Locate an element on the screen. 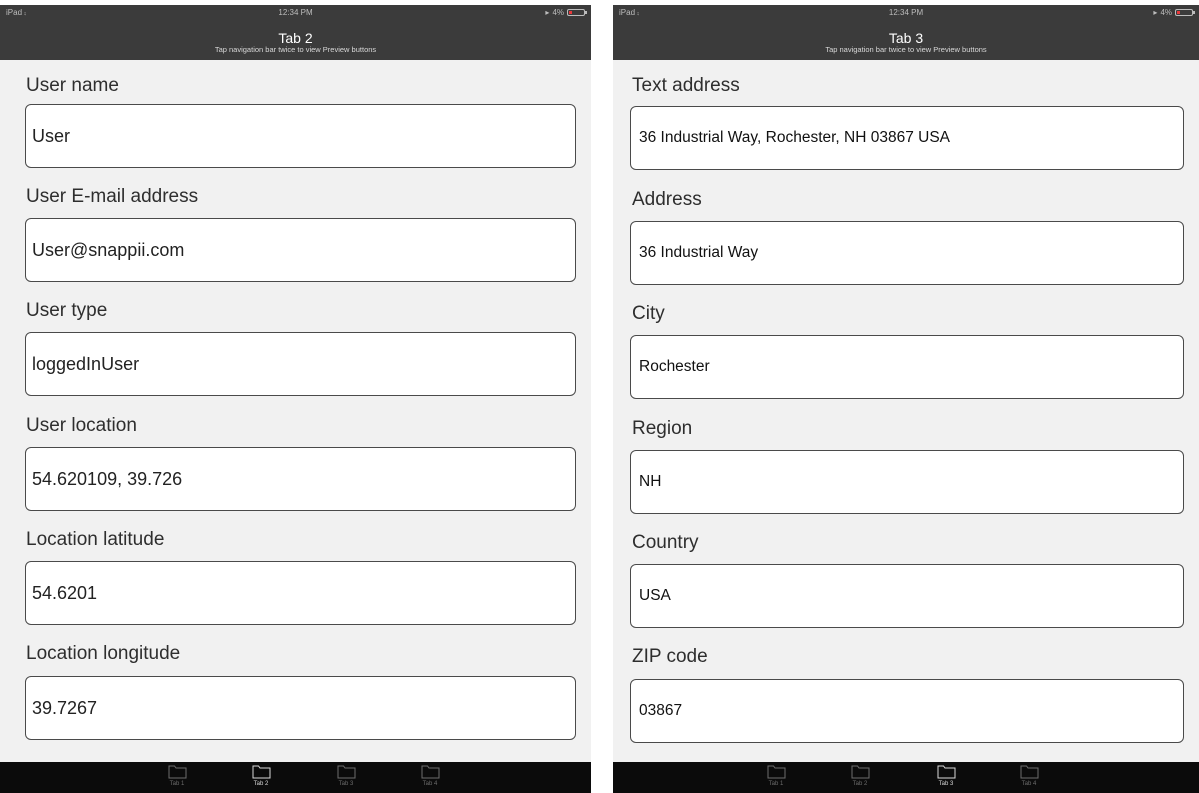 This screenshot has width=1199, height=793. region-field: NH is located at coordinates (907, 482).